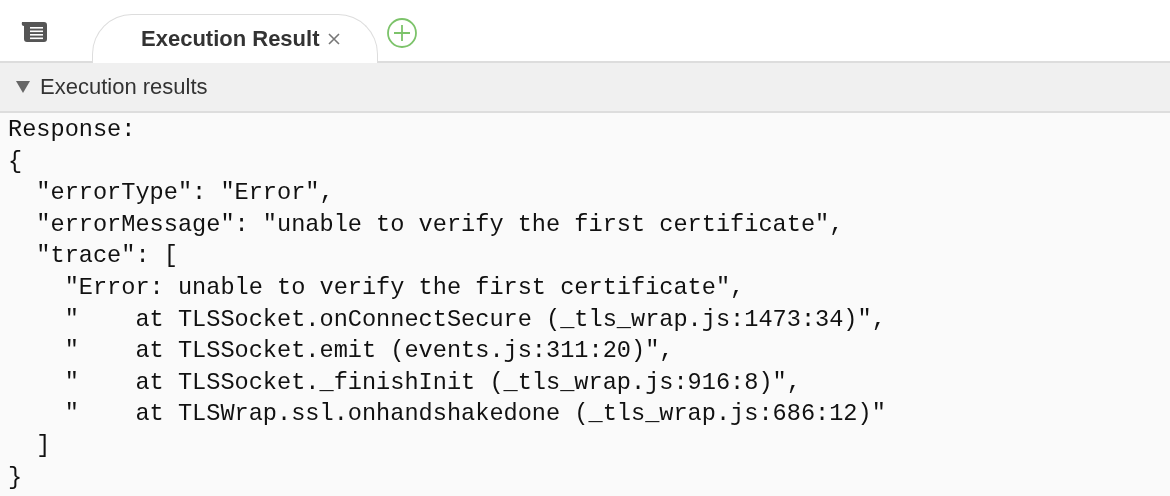 Image resolution: width=1170 pixels, height=496 pixels. Describe the element at coordinates (124, 87) in the screenshot. I see `section-title: Execution results` at that location.